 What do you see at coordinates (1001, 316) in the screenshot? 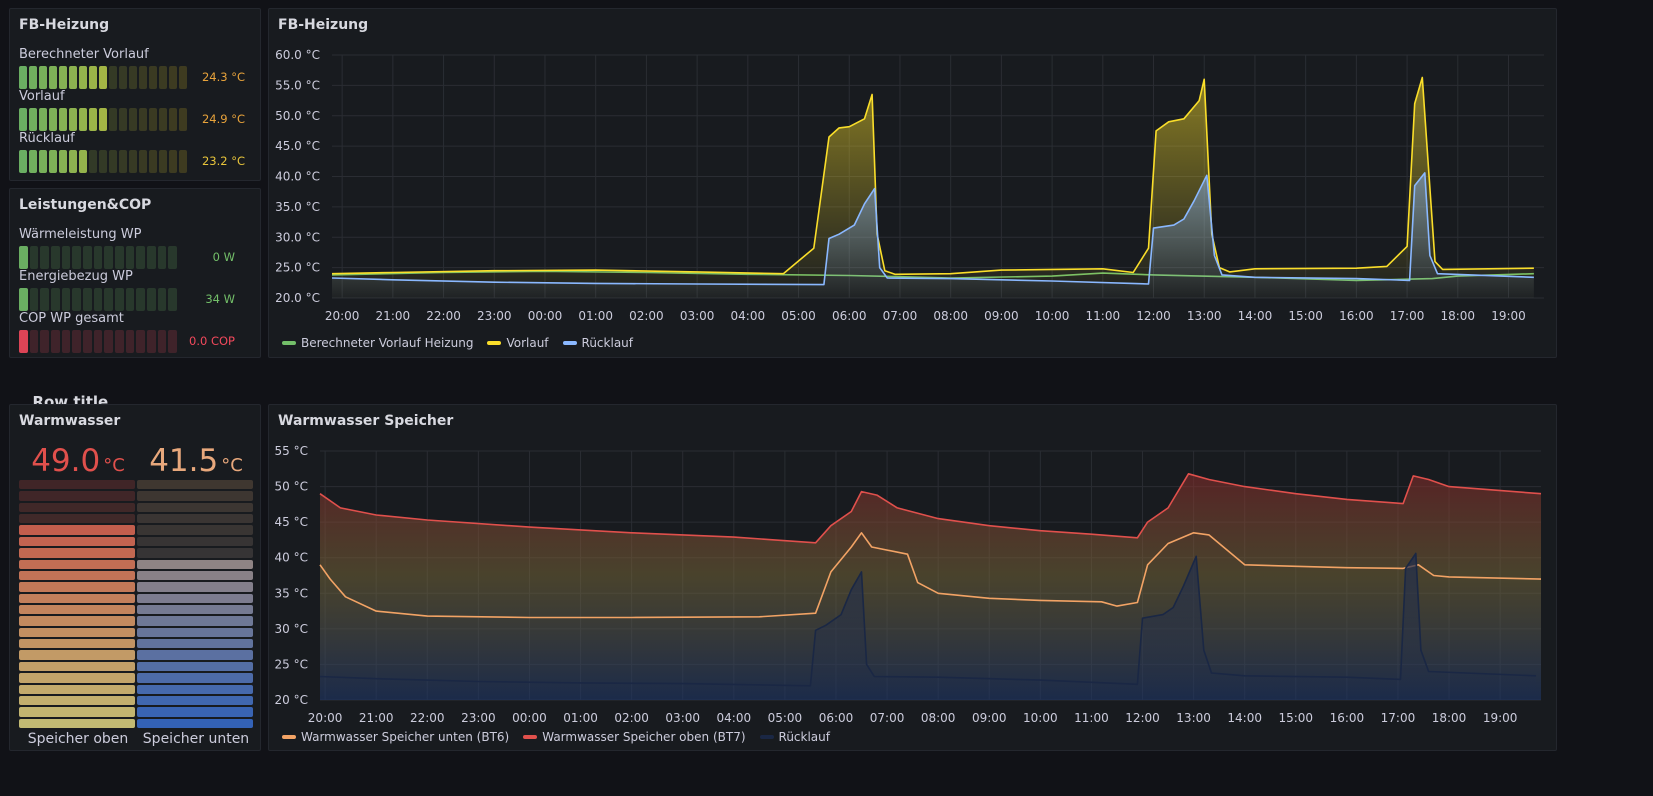
I see `x-tick-label: 09:00` at bounding box center [1001, 316].